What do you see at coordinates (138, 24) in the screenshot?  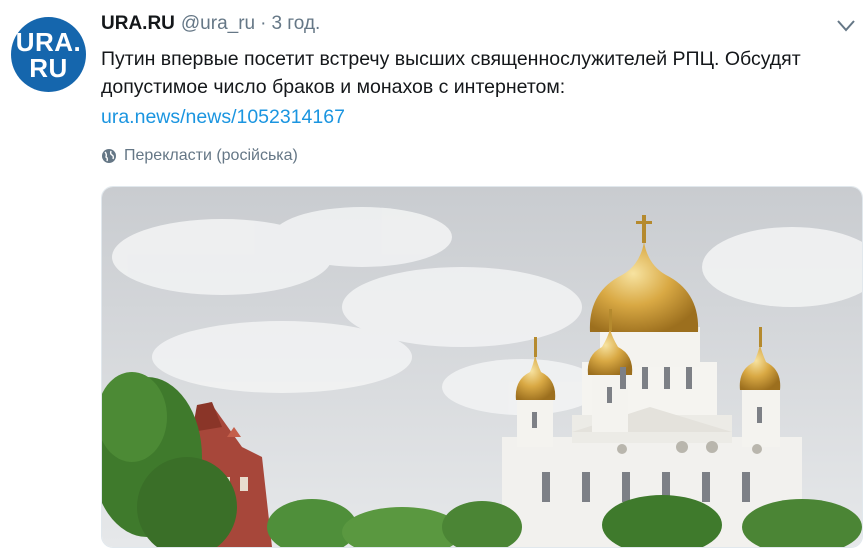 I see `author-name: URA.RU` at bounding box center [138, 24].